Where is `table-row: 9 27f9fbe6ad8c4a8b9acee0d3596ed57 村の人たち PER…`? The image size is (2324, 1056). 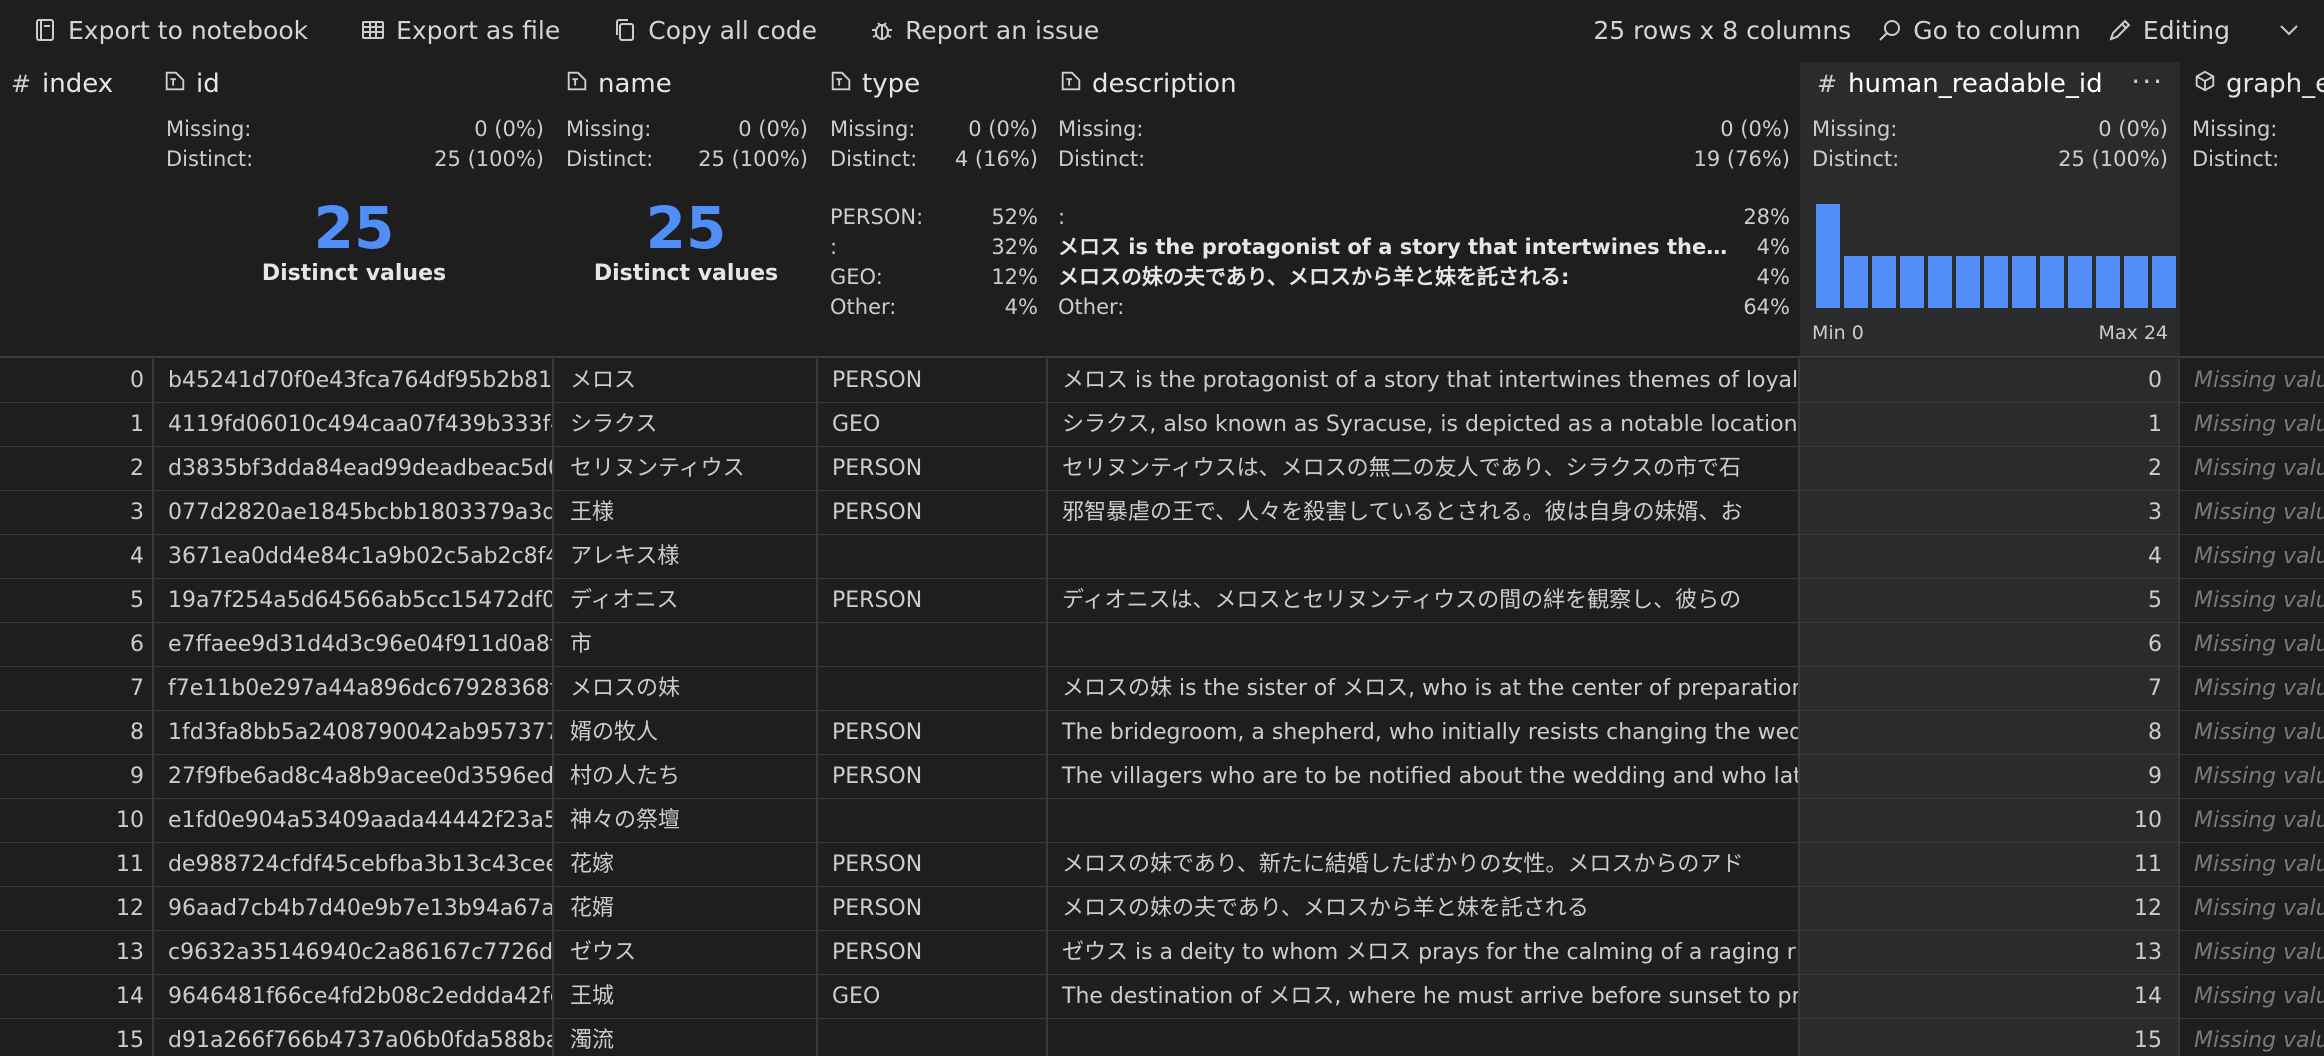
table-row: 9 27f9fbe6ad8c4a8b9acee0d3596ed57 村の人たち PER… is located at coordinates (1162, 777).